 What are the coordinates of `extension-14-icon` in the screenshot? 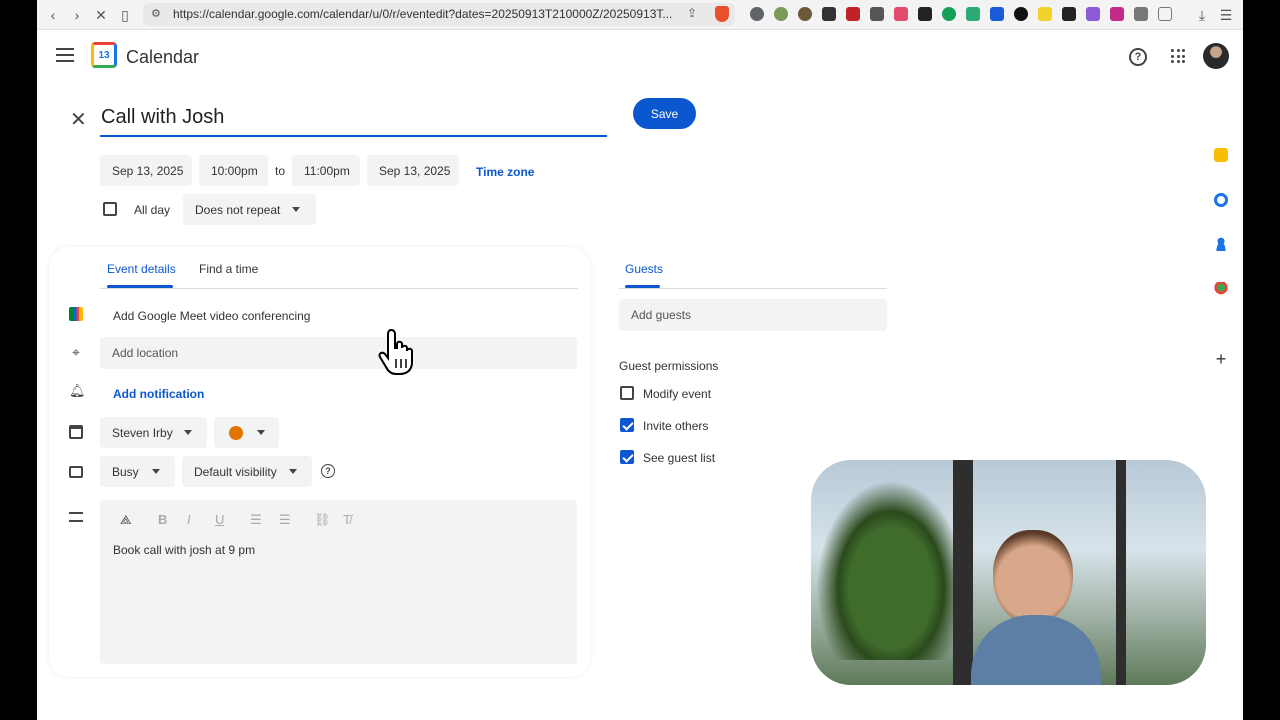 It's located at (1069, 14).